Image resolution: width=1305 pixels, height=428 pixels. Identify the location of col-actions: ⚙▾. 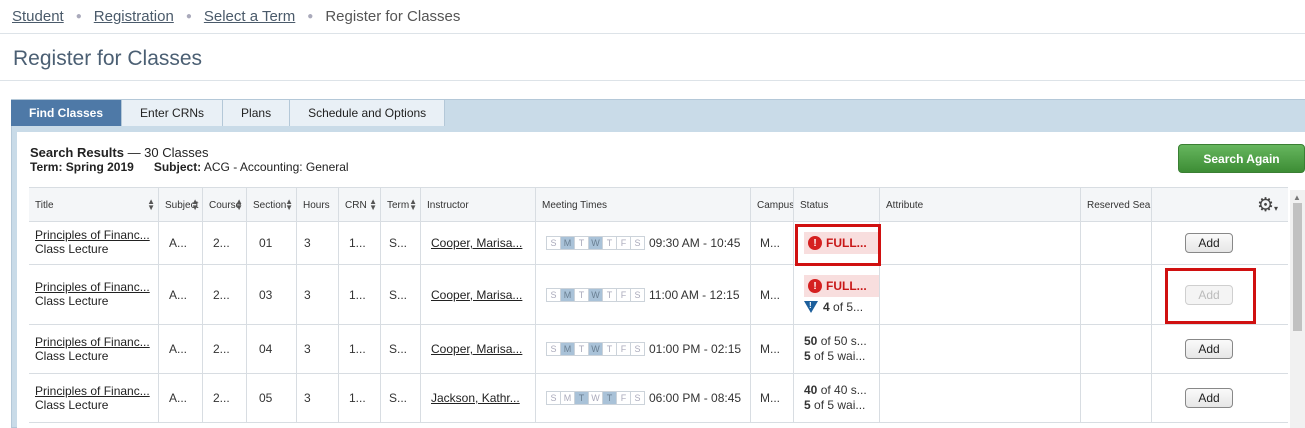
(1220, 204).